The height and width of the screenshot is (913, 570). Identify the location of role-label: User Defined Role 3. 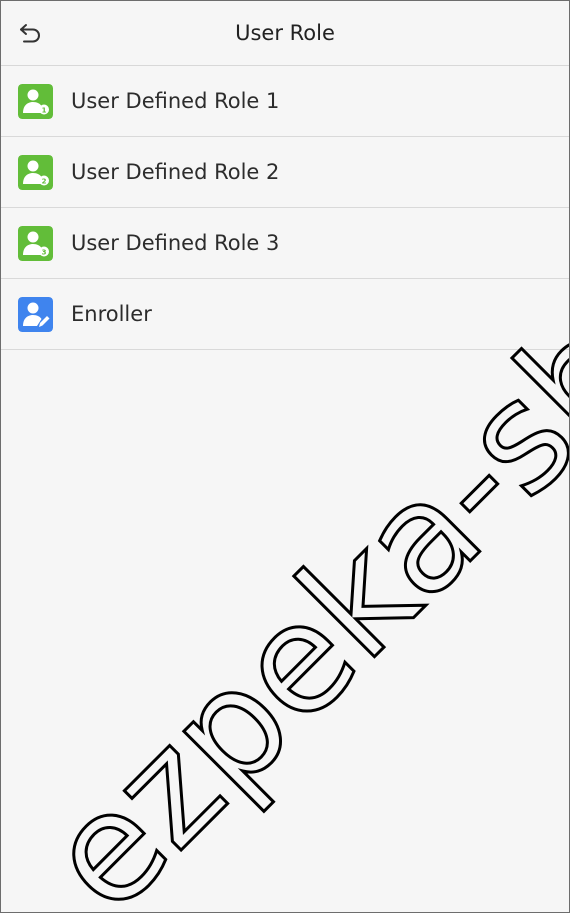
(175, 243).